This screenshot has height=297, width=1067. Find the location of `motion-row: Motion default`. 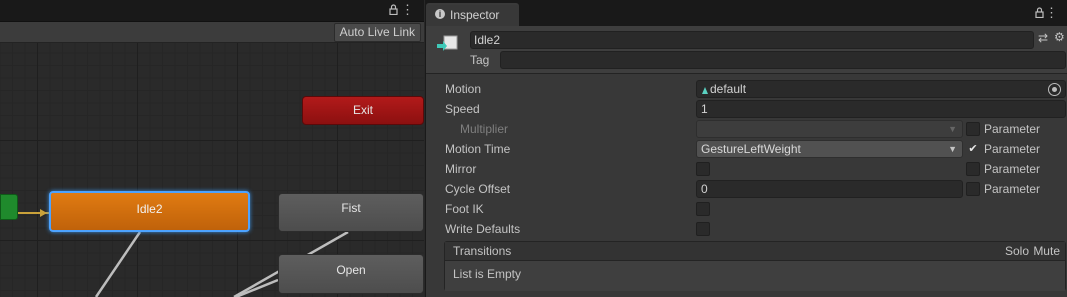

motion-row: Motion default is located at coordinates (746, 89).